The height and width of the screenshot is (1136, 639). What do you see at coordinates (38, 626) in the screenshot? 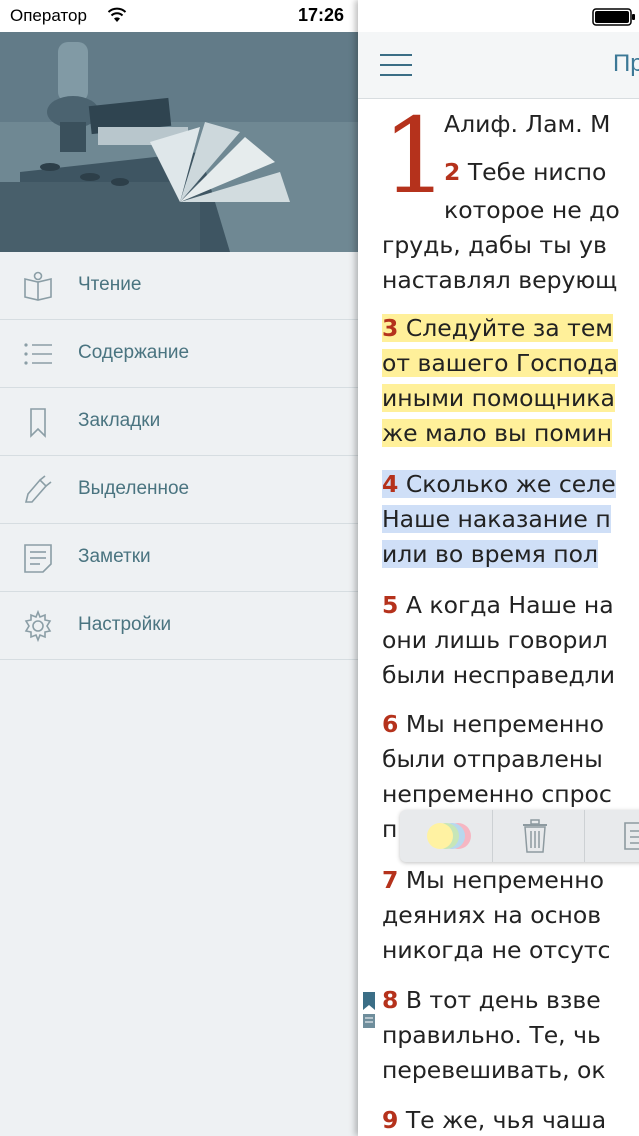
I see `gear-icon` at bounding box center [38, 626].